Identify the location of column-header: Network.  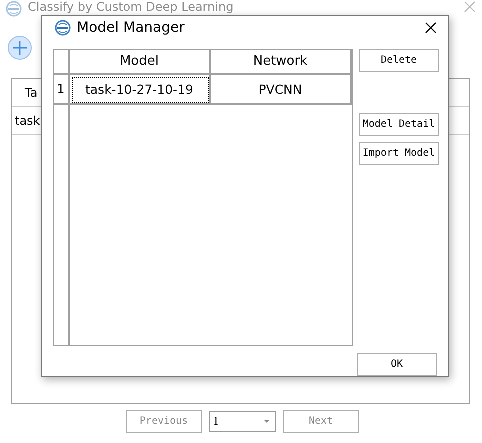
(281, 62).